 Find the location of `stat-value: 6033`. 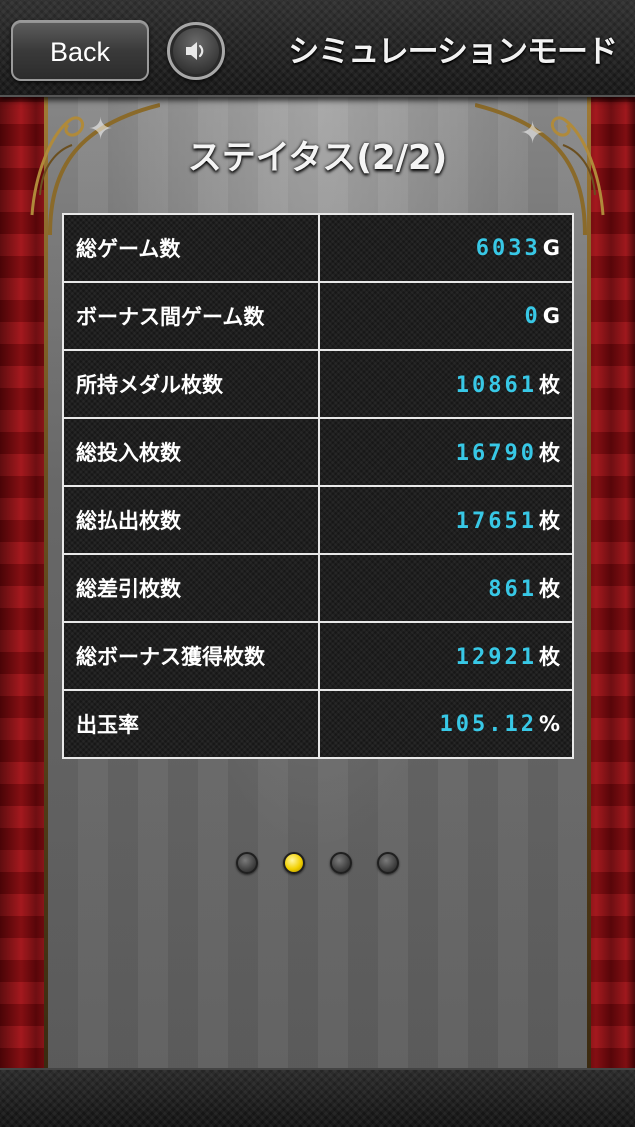

stat-value: 6033 is located at coordinates (508, 248).